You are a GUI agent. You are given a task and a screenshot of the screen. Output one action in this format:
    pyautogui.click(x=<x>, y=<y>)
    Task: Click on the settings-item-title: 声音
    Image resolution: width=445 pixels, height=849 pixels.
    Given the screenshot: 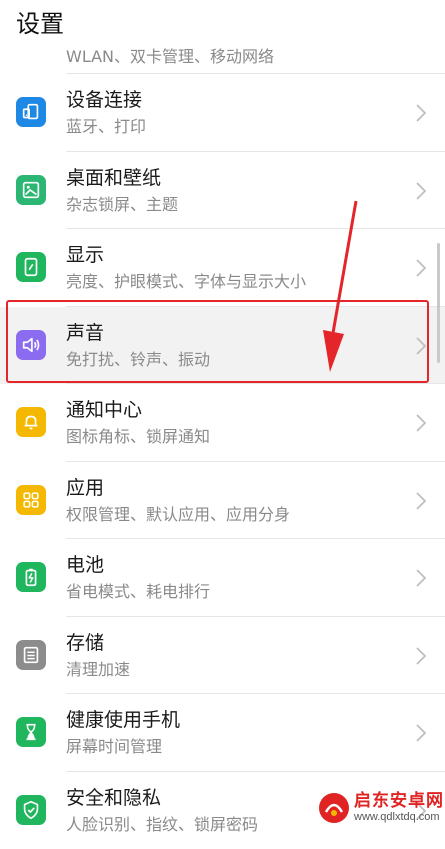 What is the action you would take?
    pyautogui.click(x=85, y=333)
    